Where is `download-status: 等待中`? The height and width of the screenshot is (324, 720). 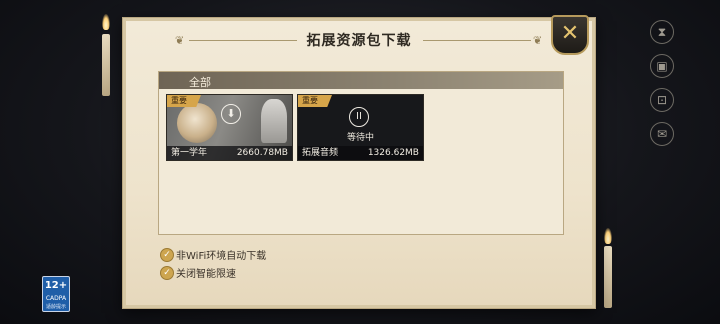
download-status: 等待中 is located at coordinates (360, 138).